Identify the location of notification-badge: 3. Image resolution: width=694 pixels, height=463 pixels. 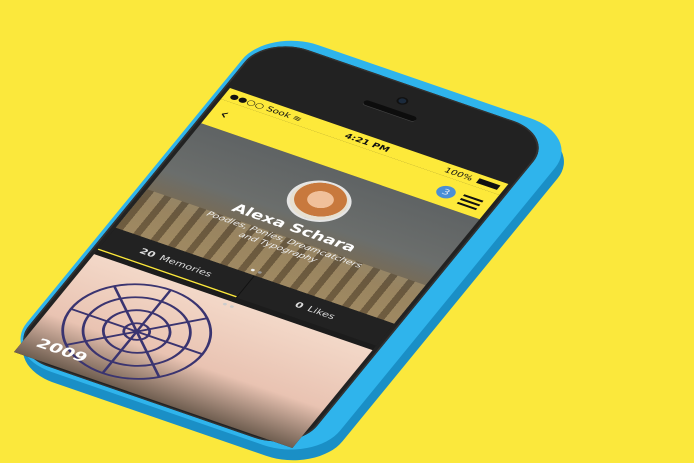
(446, 192).